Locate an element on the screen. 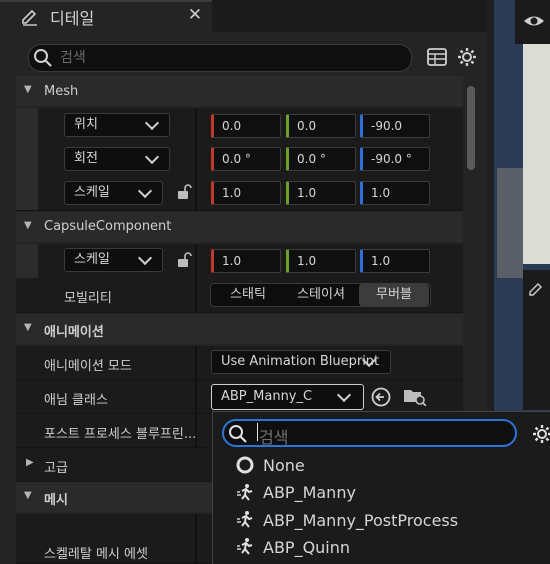  capsule-scale-dropdown: 스케일 is located at coordinates (113, 260).